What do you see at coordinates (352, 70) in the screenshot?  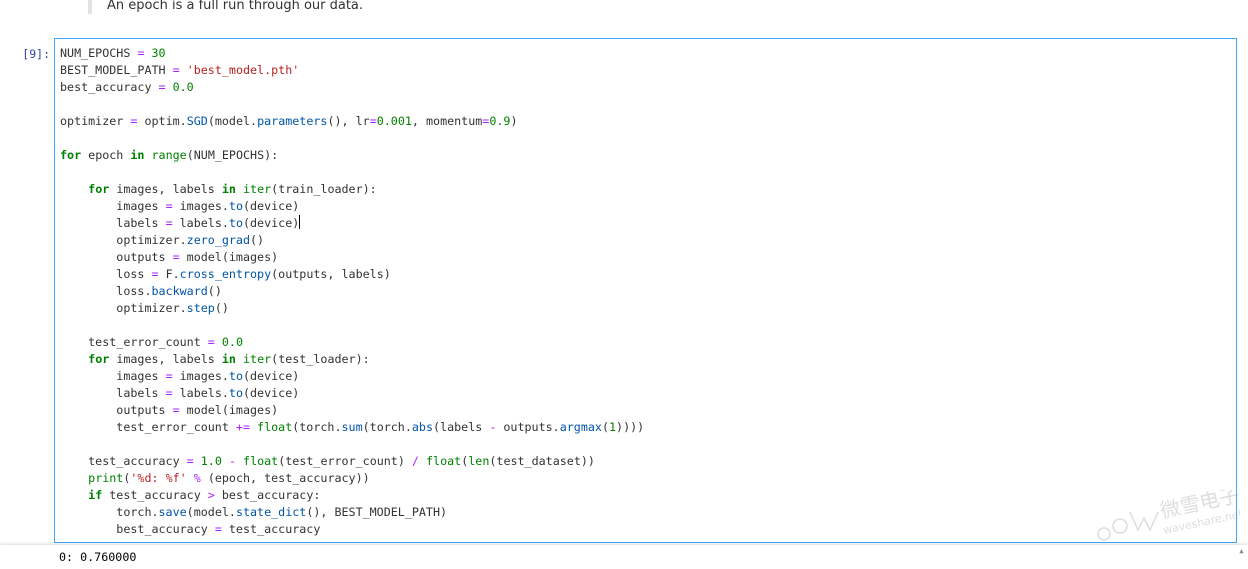 I see `code-line: BEST_MODEL_PATH = 'best_model.pth'` at bounding box center [352, 70].